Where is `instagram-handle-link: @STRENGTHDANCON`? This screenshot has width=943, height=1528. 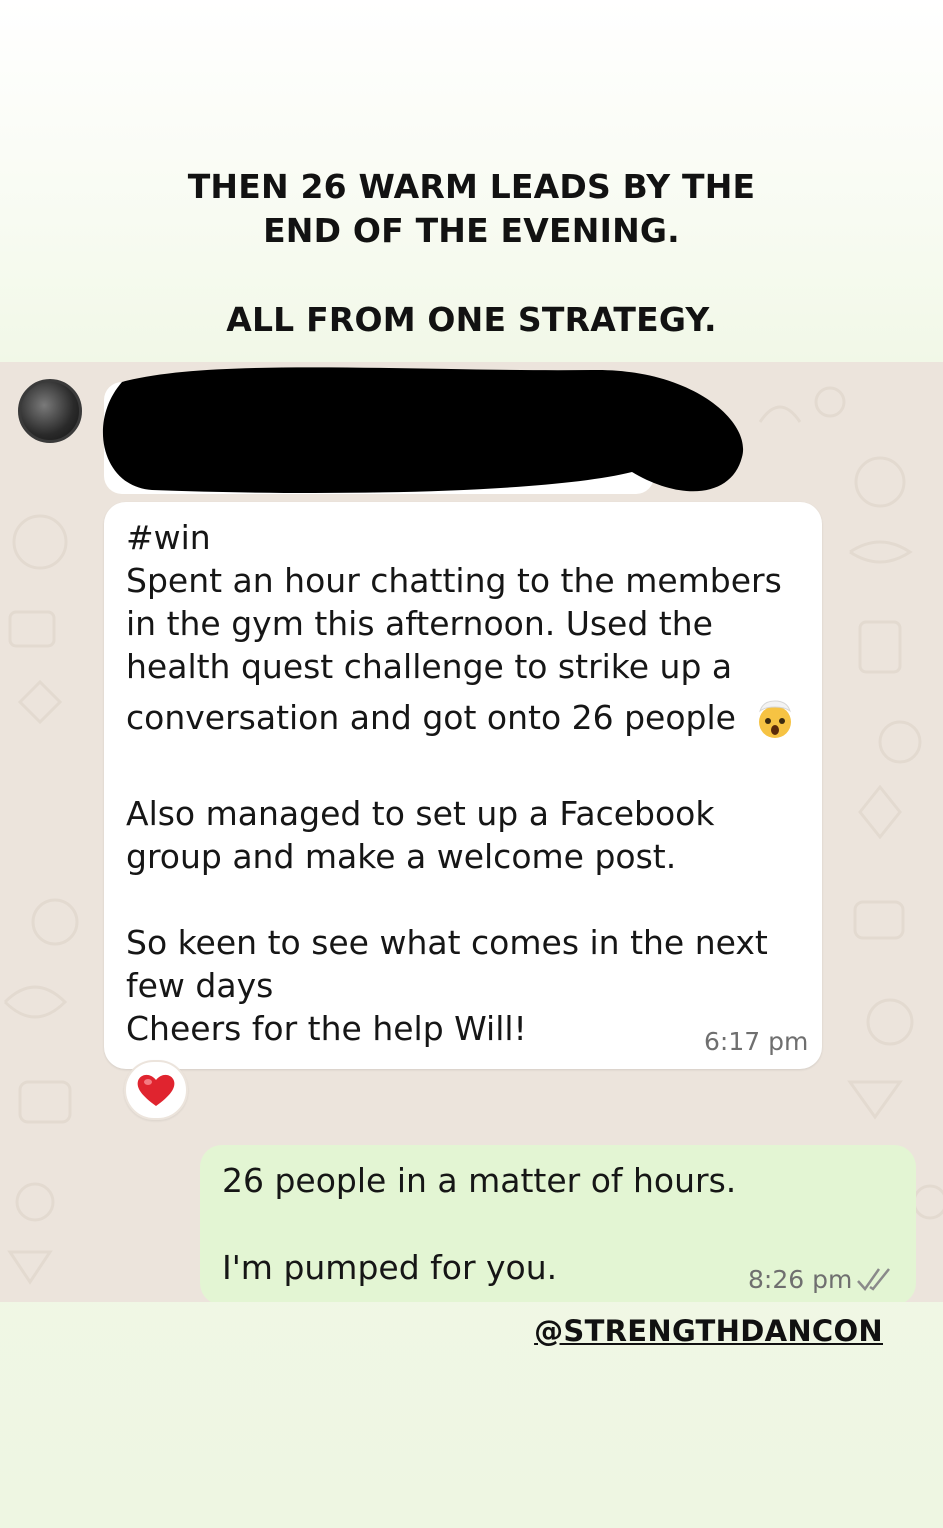 instagram-handle-link: @STRENGTHDANCON is located at coordinates (708, 1331).